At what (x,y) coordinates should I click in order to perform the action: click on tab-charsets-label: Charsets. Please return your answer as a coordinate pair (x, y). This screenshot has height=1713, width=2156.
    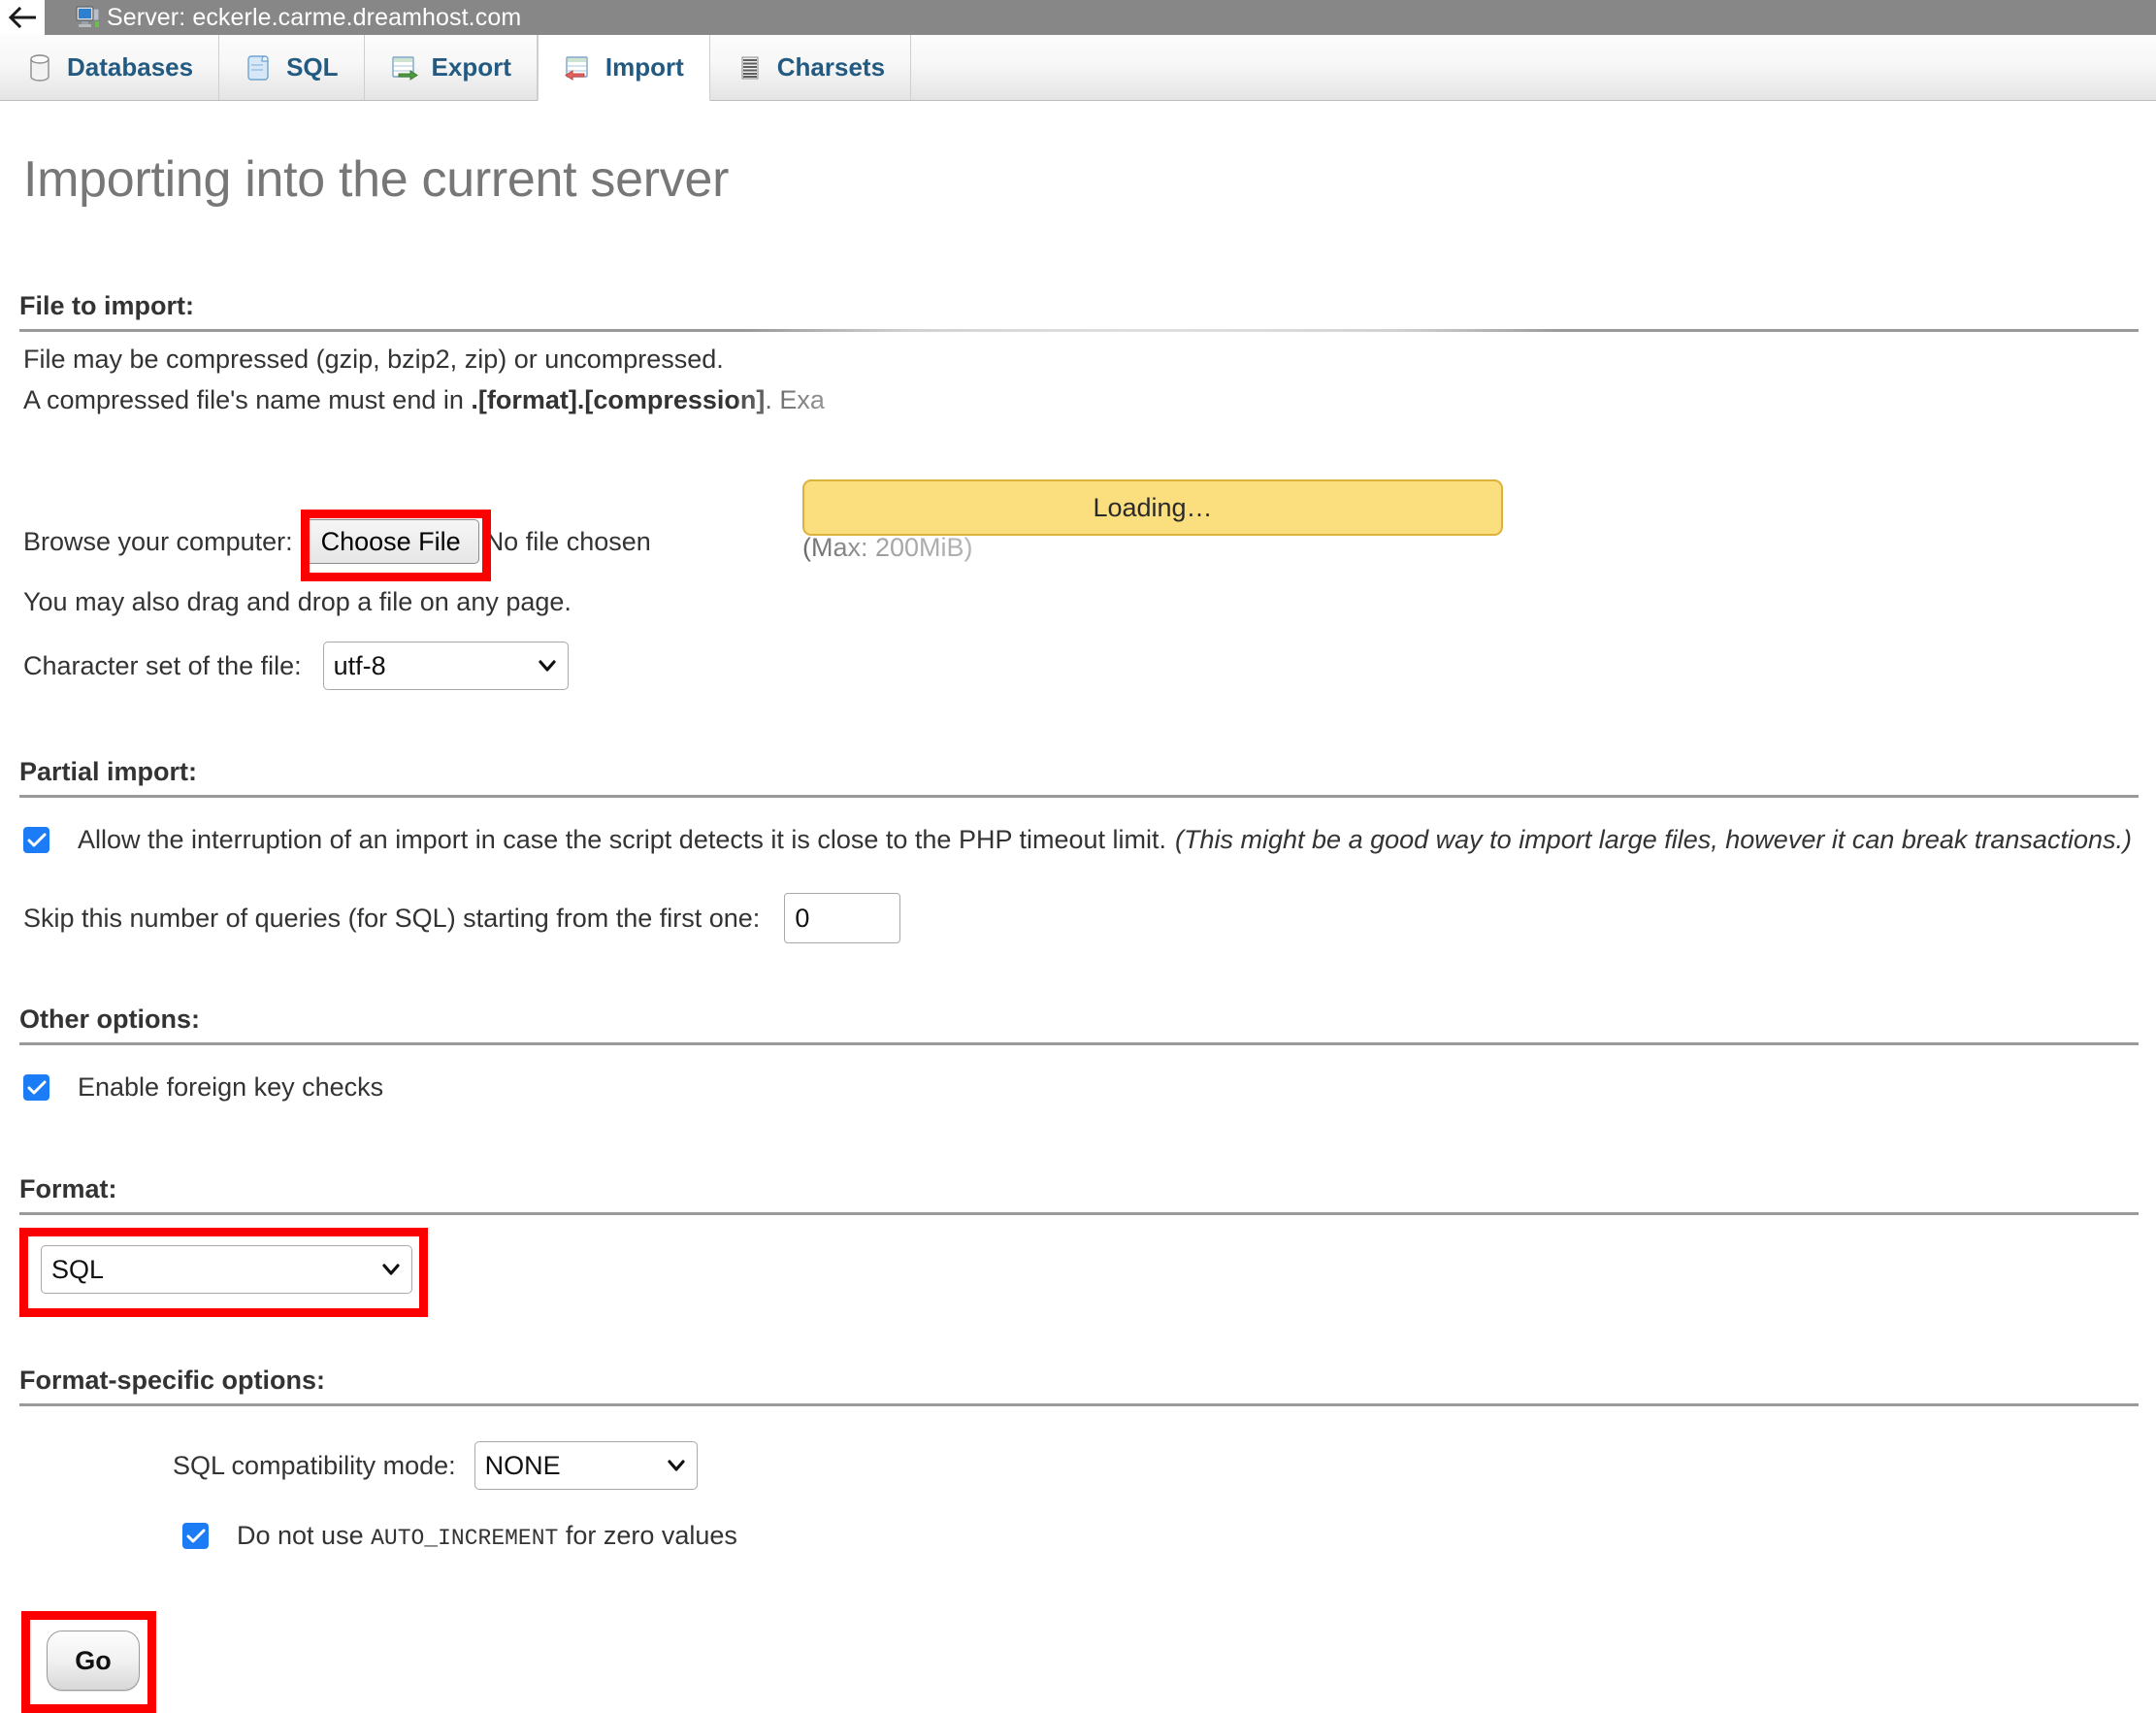
    Looking at the image, I should click on (831, 67).